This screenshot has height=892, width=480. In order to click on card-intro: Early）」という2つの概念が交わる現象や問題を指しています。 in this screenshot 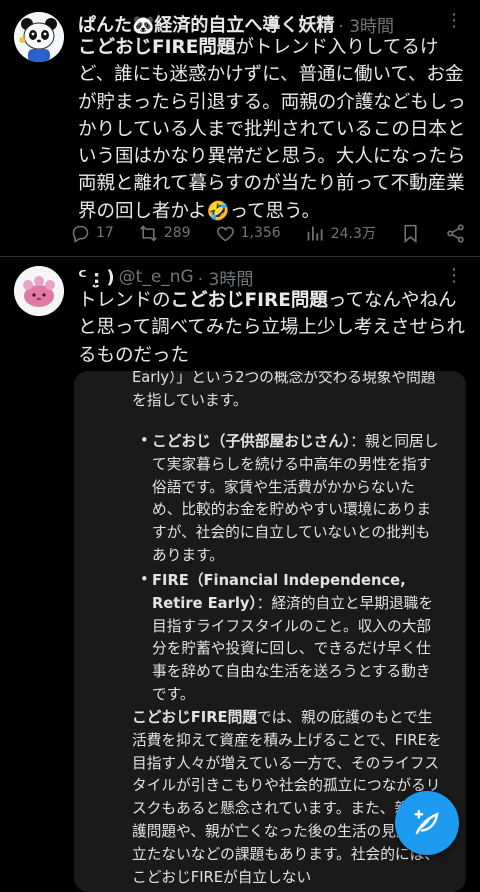, I will do `click(287, 392)`.